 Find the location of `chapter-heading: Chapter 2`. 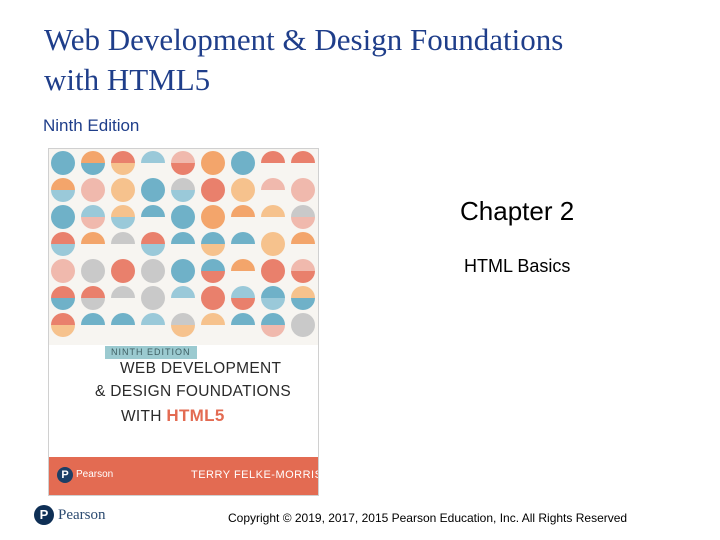

chapter-heading: Chapter 2 is located at coordinates (517, 211).